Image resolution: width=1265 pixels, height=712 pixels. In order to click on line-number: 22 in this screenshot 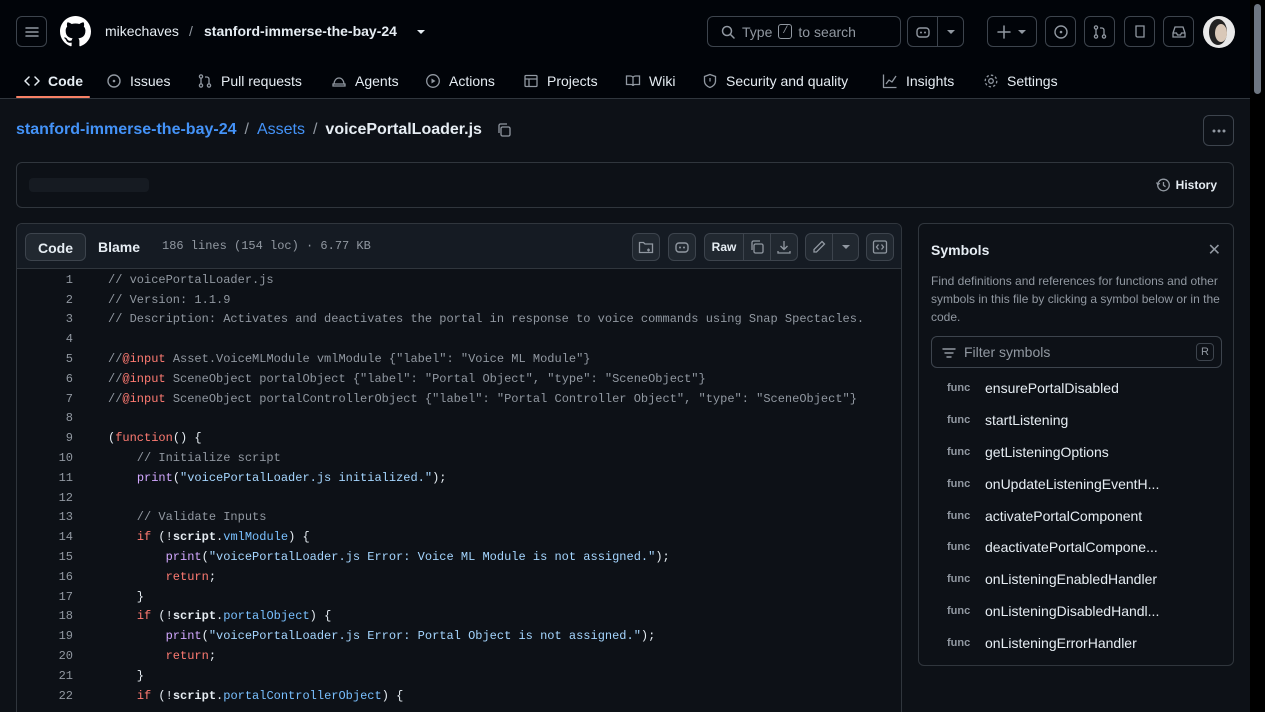, I will do `click(45, 696)`.